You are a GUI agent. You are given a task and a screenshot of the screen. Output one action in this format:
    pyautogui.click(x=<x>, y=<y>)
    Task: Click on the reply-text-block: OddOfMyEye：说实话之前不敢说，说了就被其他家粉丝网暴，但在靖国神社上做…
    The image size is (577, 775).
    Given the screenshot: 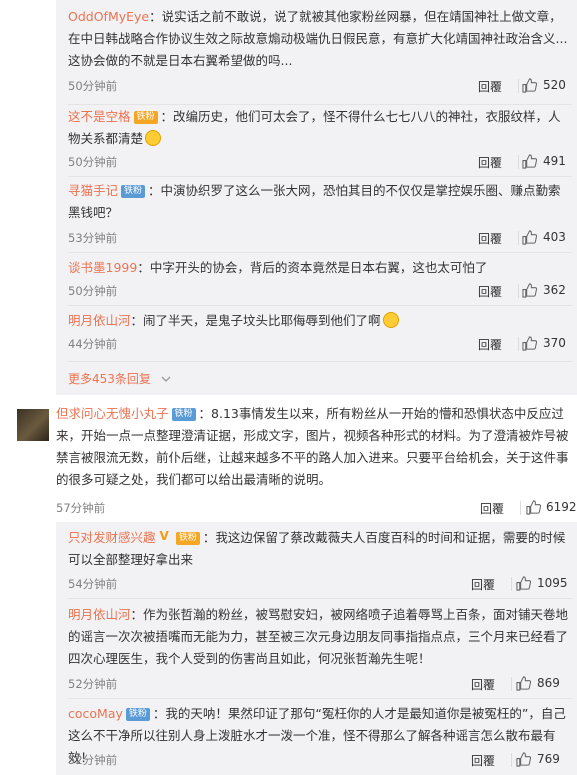 What is the action you would take?
    pyautogui.click(x=318, y=38)
    